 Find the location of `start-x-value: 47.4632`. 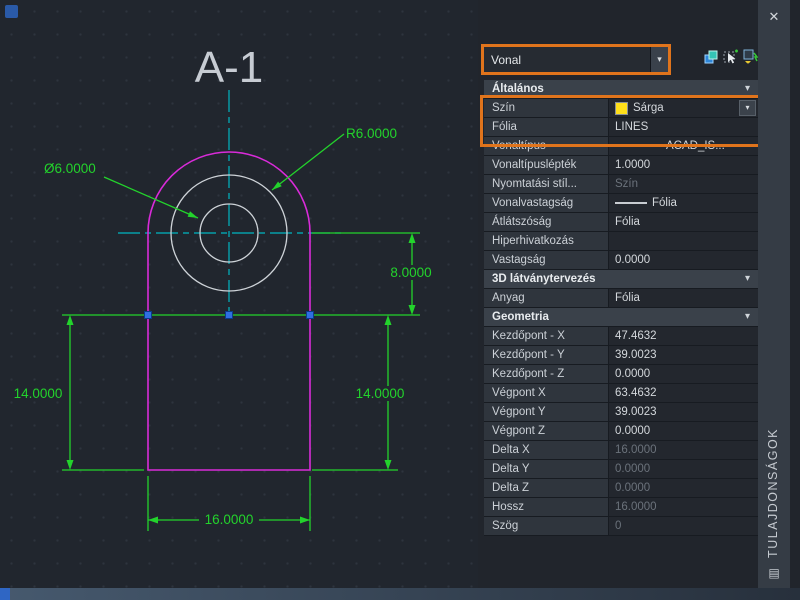

start-x-value: 47.4632 is located at coordinates (683, 336).